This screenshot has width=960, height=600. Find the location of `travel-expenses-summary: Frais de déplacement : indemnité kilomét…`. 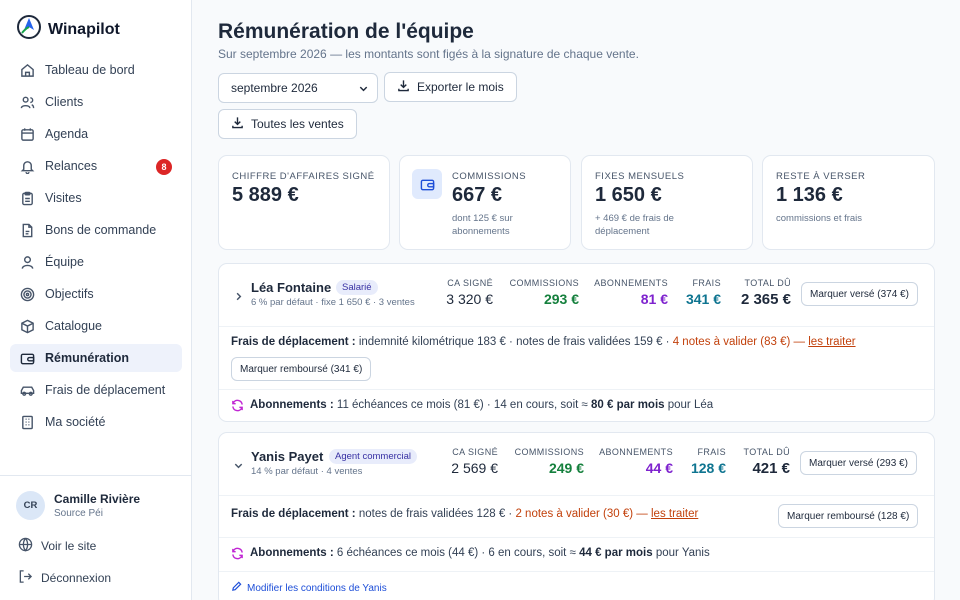

travel-expenses-summary: Frais de déplacement : indemnité kilomét… is located at coordinates (543, 342).